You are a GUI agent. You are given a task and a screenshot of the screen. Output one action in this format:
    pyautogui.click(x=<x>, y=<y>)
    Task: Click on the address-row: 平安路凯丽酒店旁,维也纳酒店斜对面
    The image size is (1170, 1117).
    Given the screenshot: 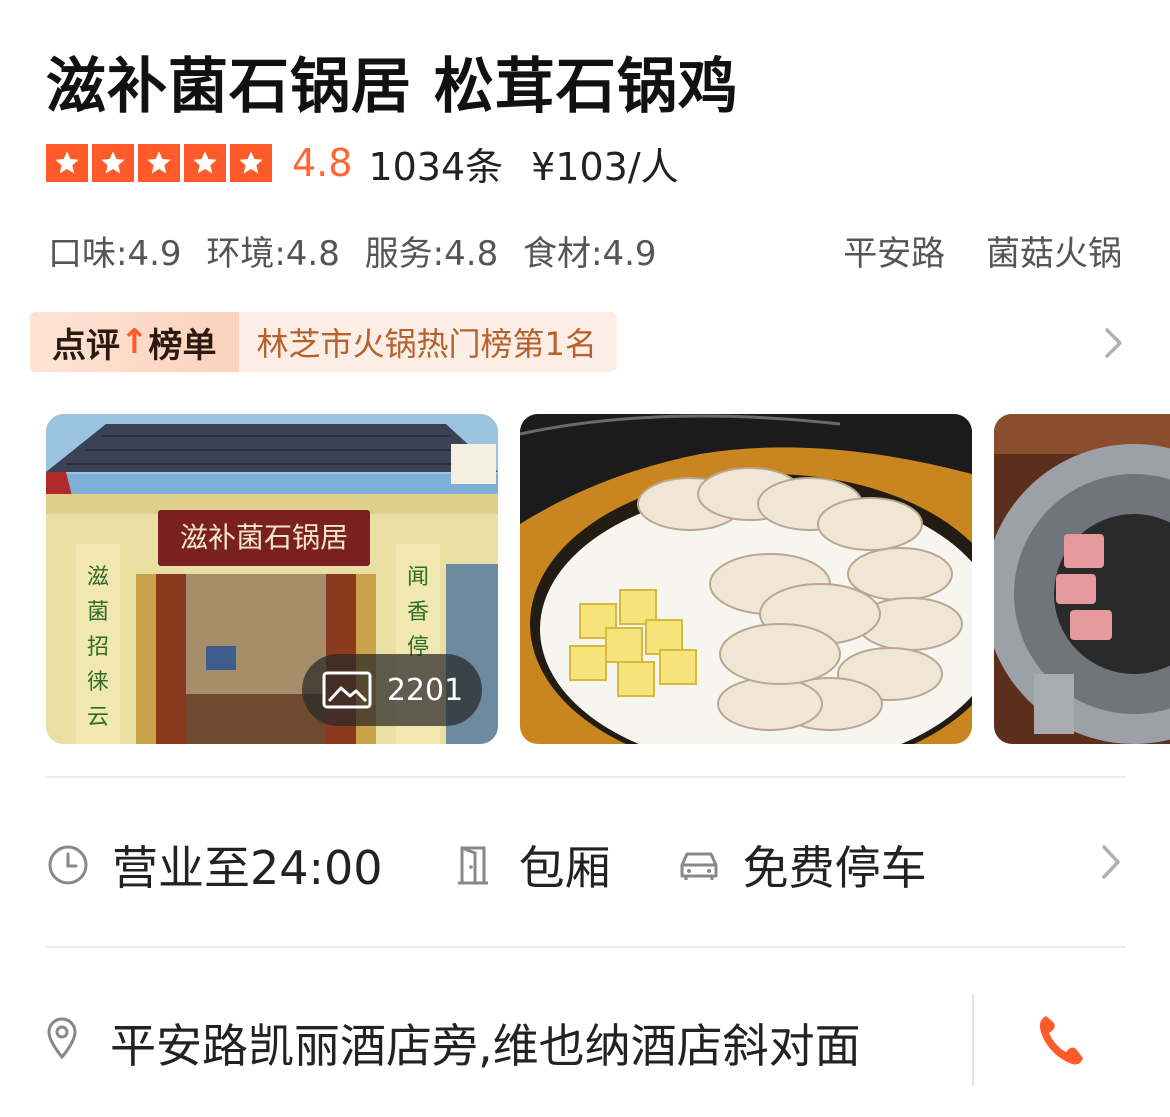 What is the action you would take?
    pyautogui.click(x=586, y=1040)
    